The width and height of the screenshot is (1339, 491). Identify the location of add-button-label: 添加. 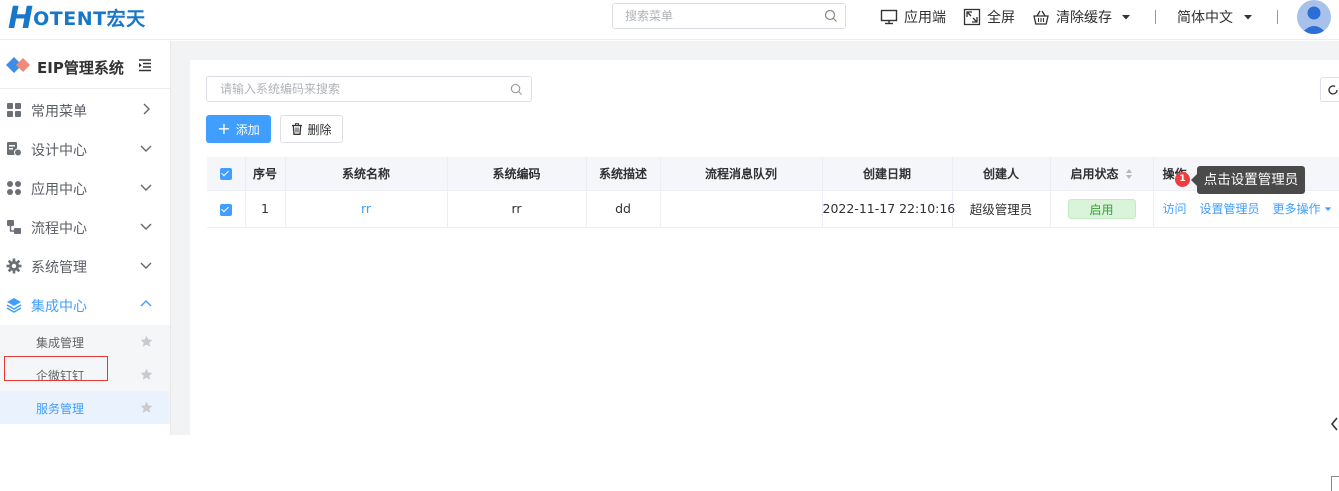
(247, 129).